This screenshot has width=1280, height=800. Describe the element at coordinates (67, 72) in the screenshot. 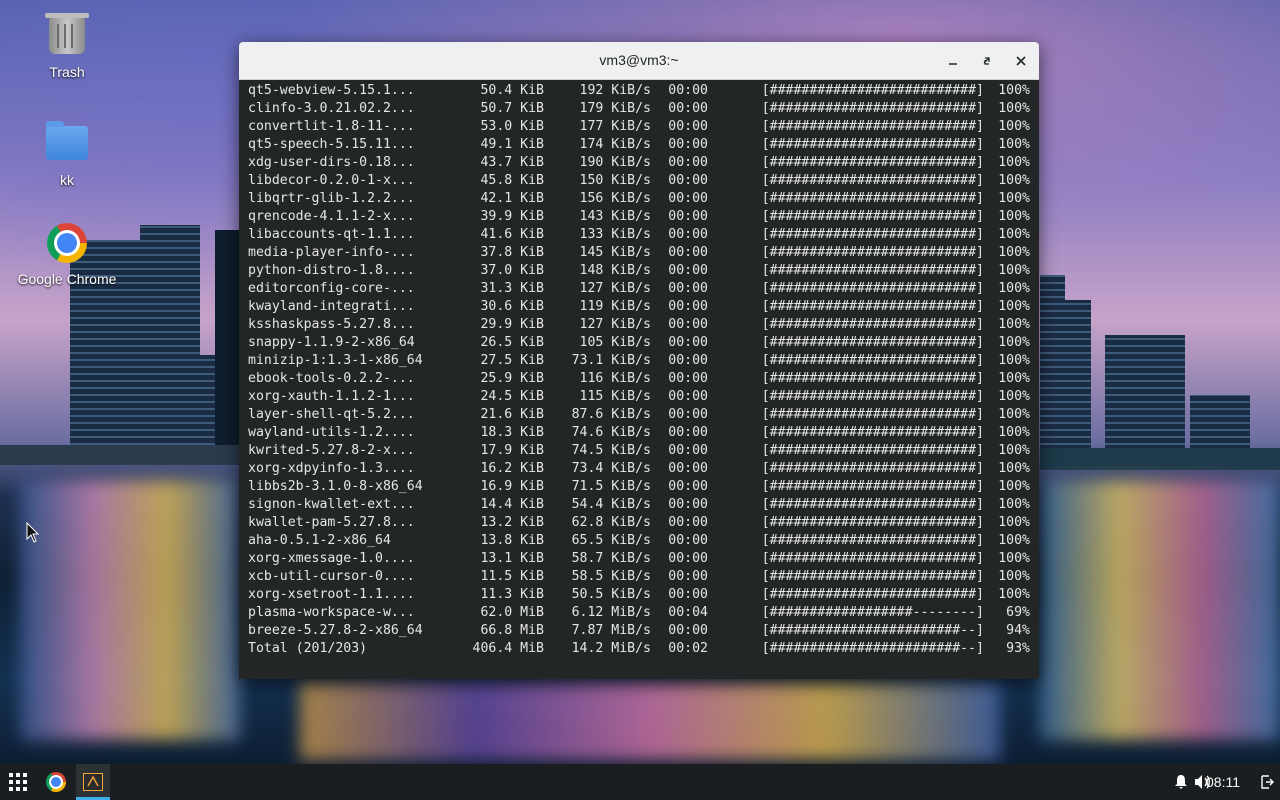

I see `desktop-icon-label: Trash` at that location.